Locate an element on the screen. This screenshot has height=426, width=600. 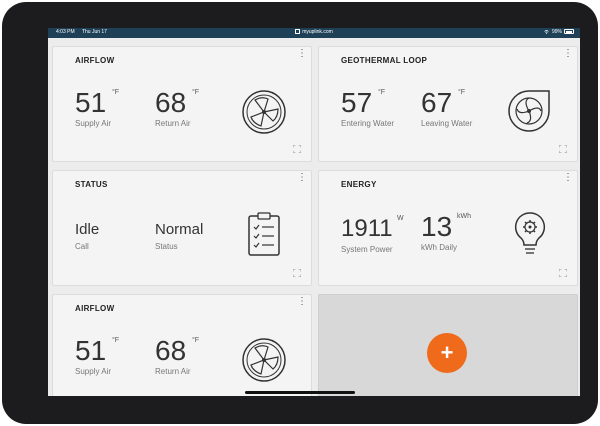
battery-percent: 99% is located at coordinates (556, 32).